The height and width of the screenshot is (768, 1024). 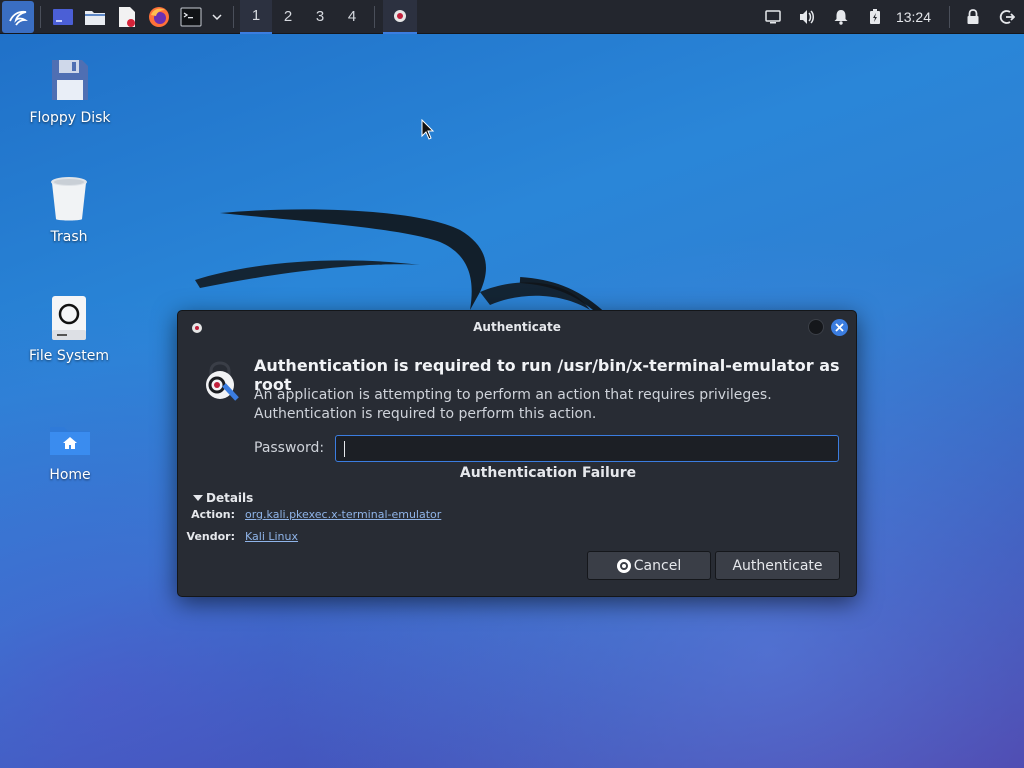 I want to click on text-editor-icon, so click(x=127, y=16).